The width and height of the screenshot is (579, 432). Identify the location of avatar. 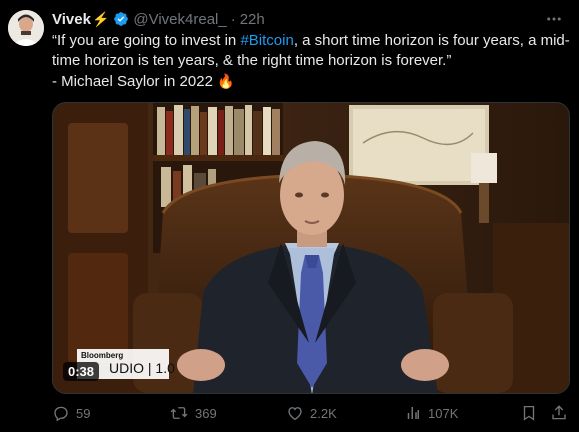
(26, 28).